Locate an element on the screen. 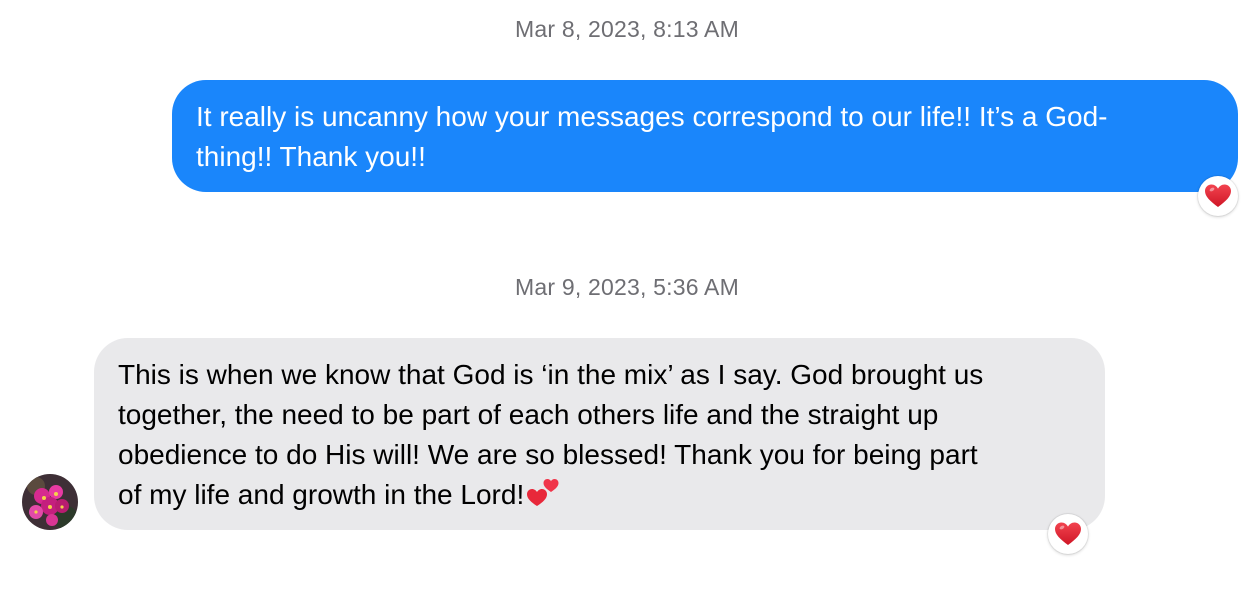  timestamp-divider: Mar 8, 2023, 8:13 AM is located at coordinates (627, 29).